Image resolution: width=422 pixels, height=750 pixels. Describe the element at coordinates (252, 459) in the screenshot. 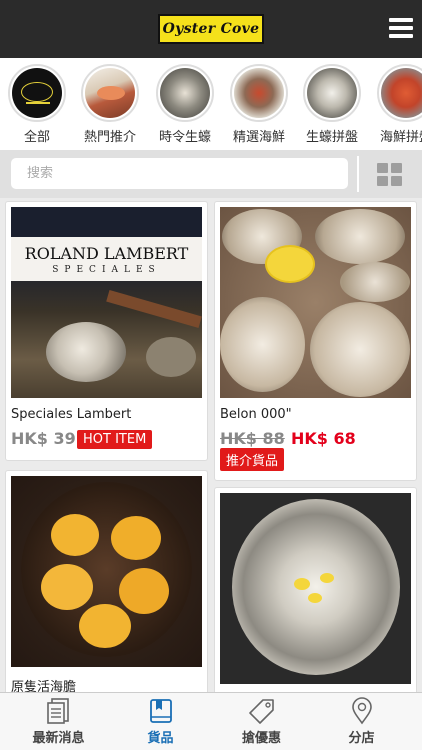

I see `recommended-badge: 推介貨品` at that location.